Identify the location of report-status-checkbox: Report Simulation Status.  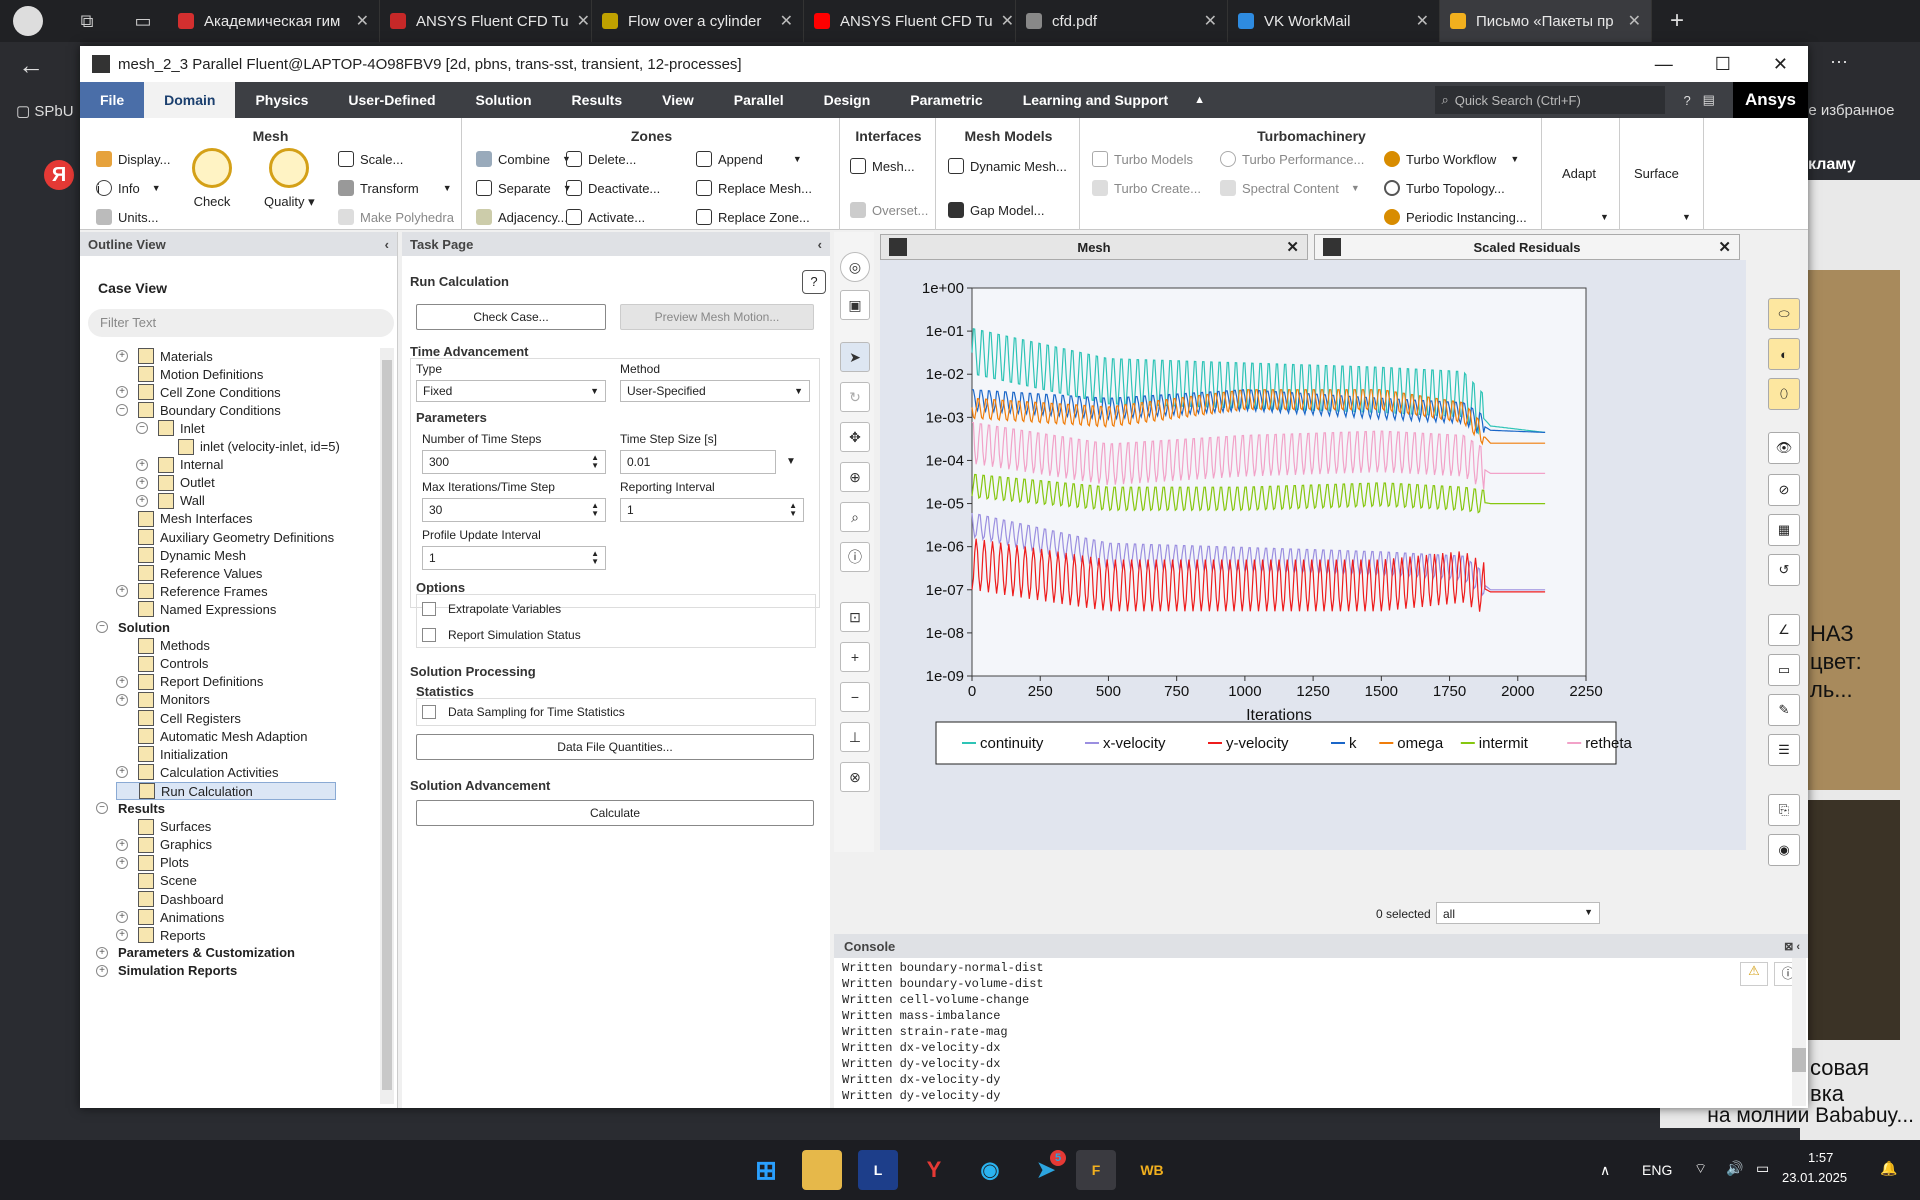
(501, 635).